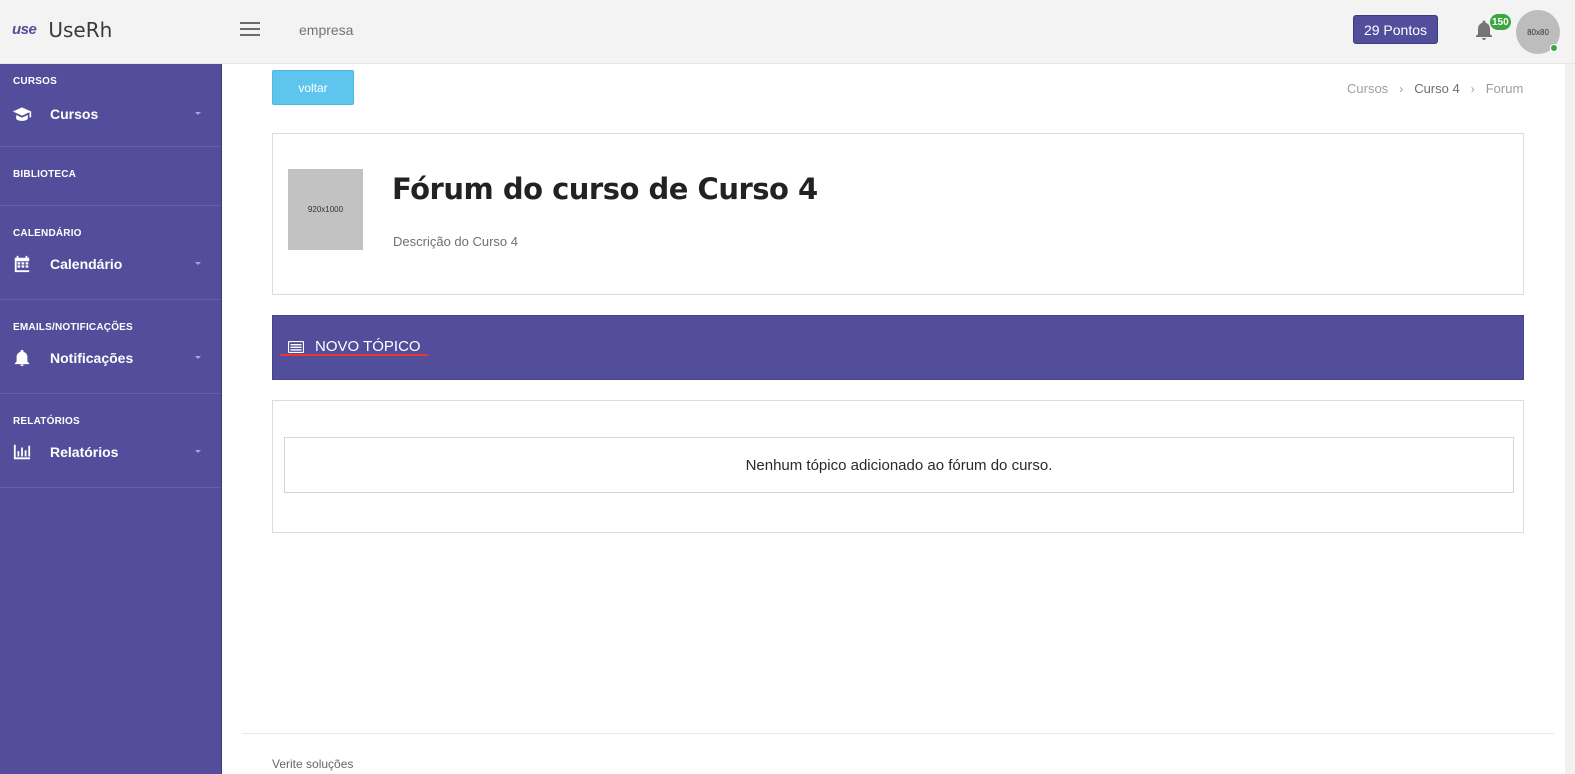 This screenshot has width=1575, height=774. Describe the element at coordinates (22, 114) in the screenshot. I see `graduation-cap-icon` at that location.